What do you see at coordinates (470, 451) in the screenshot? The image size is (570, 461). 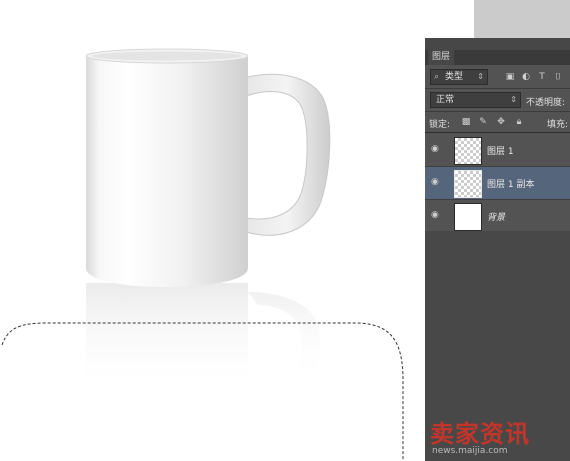 I see `watermark-url: news.maijia.com` at bounding box center [470, 451].